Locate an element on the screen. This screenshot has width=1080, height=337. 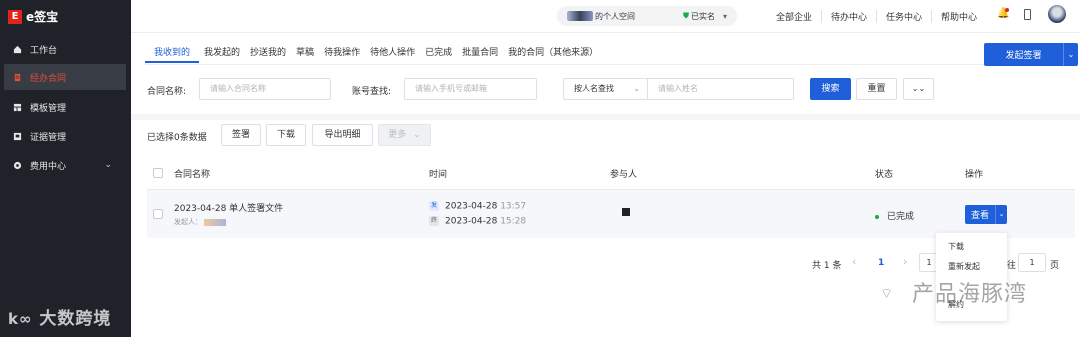
verified-badge: ⛊ 已实名 ▾ is located at coordinates (705, 16).